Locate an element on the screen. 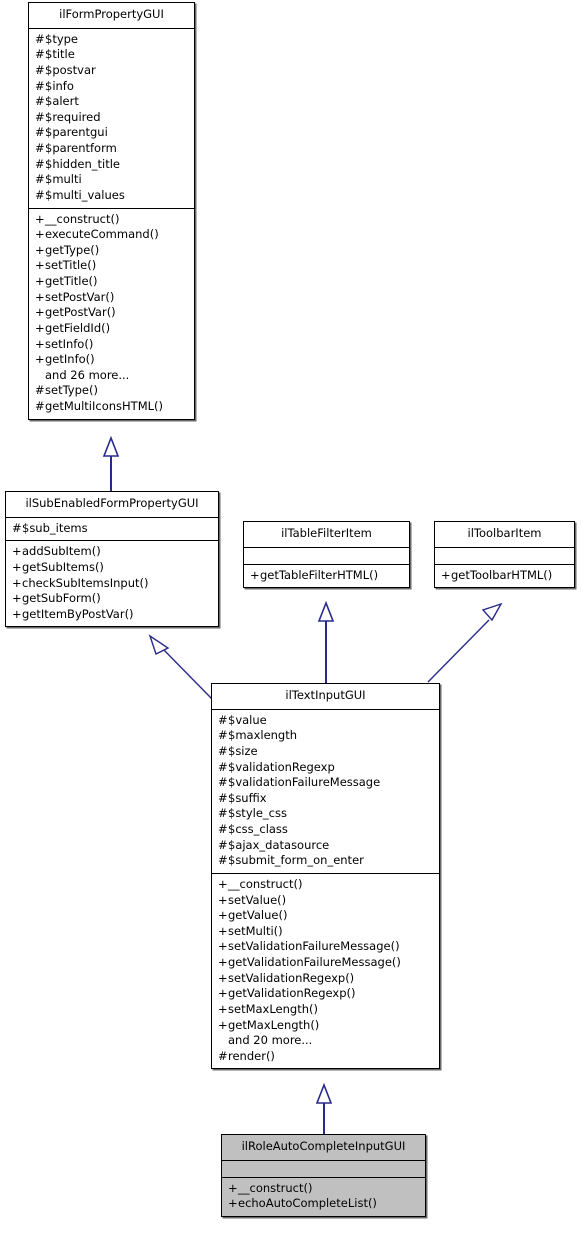  class-member: +getSubForm() is located at coordinates (112, 599).